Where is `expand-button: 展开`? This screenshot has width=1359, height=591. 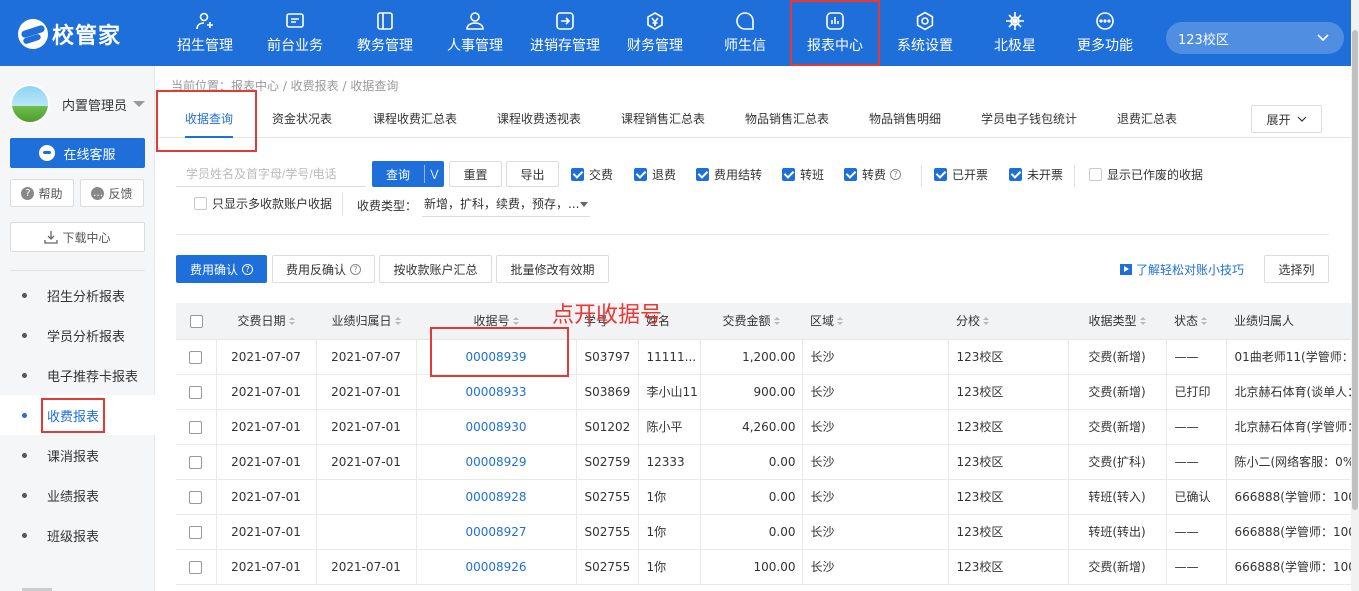
expand-button: 展开 is located at coordinates (1286, 119).